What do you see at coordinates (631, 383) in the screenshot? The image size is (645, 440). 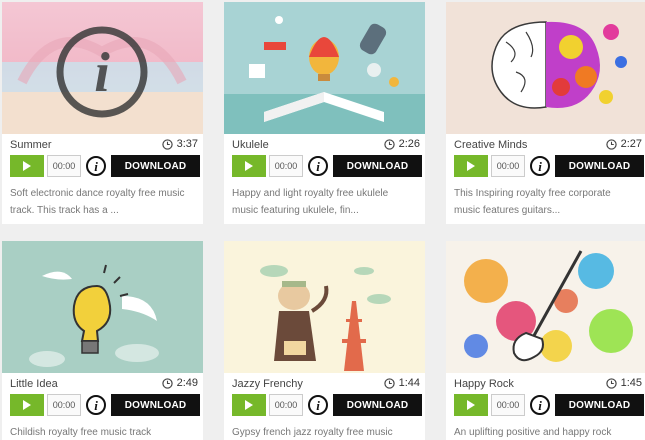 I see `duration-text: 1:45` at bounding box center [631, 383].